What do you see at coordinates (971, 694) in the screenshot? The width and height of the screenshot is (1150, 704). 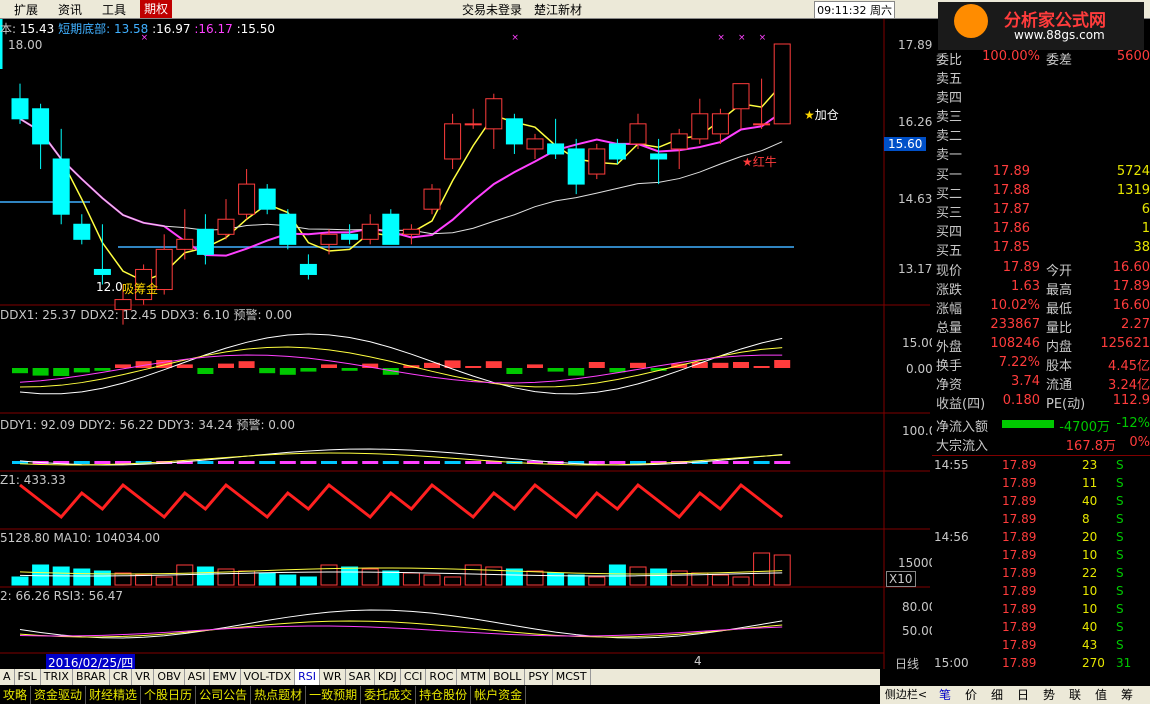 I see `quote-tab: 价` at bounding box center [971, 694].